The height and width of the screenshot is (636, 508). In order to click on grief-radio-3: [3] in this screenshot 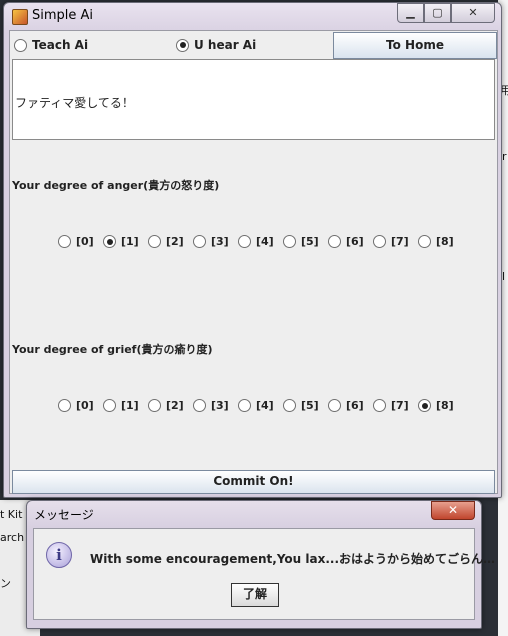, I will do `click(215, 405)`.